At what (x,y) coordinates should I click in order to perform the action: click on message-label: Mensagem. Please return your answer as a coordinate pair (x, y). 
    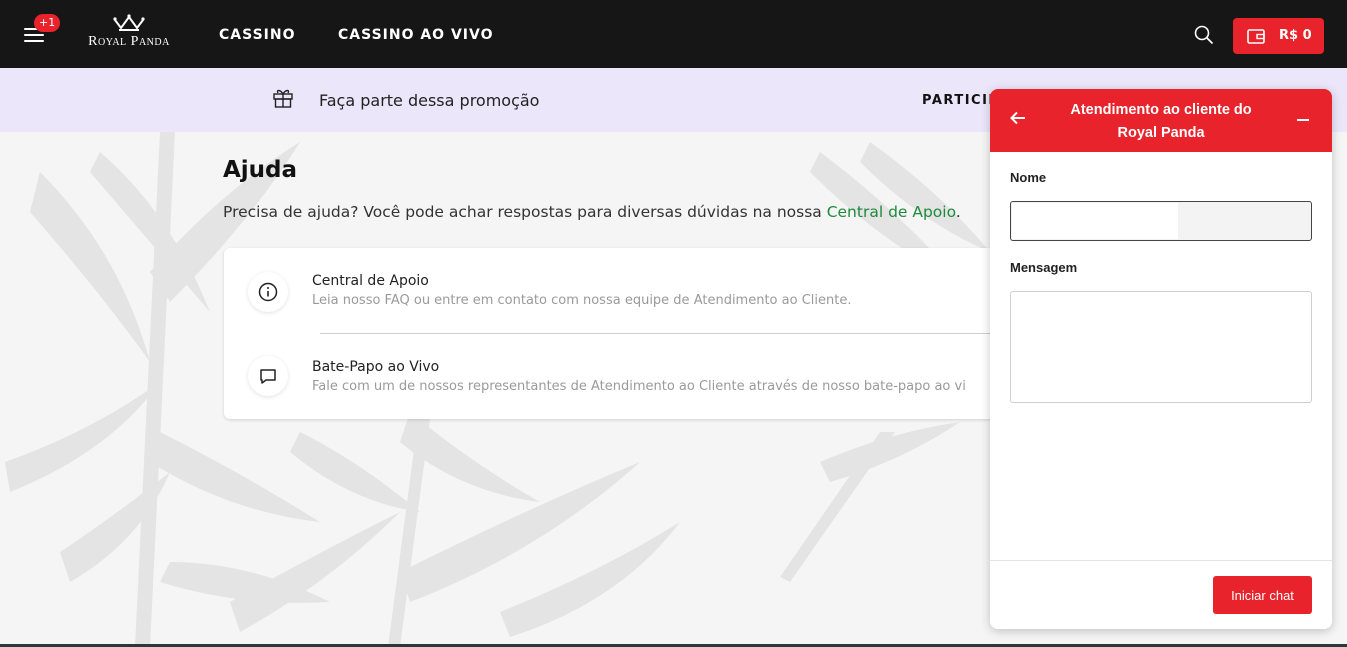
    Looking at the image, I should click on (1044, 267).